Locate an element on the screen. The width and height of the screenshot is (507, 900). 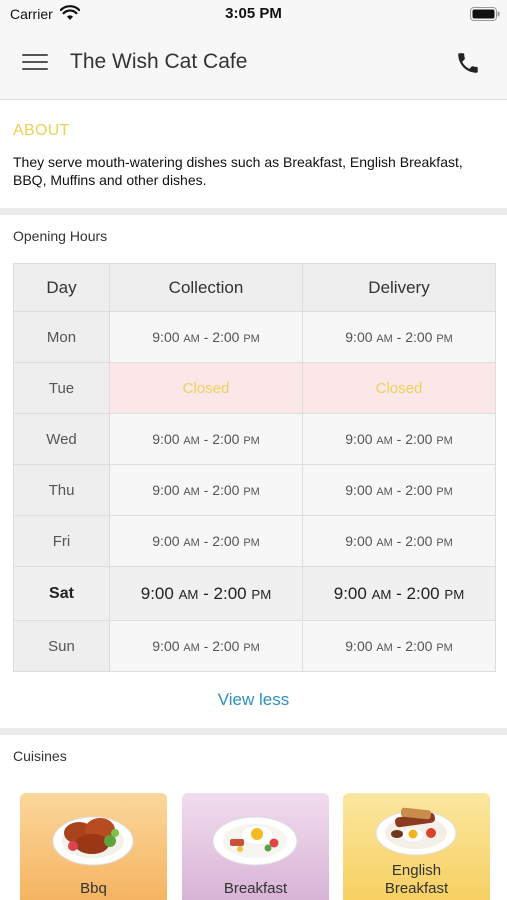
breakfast-dish-icon is located at coordinates (255, 841).